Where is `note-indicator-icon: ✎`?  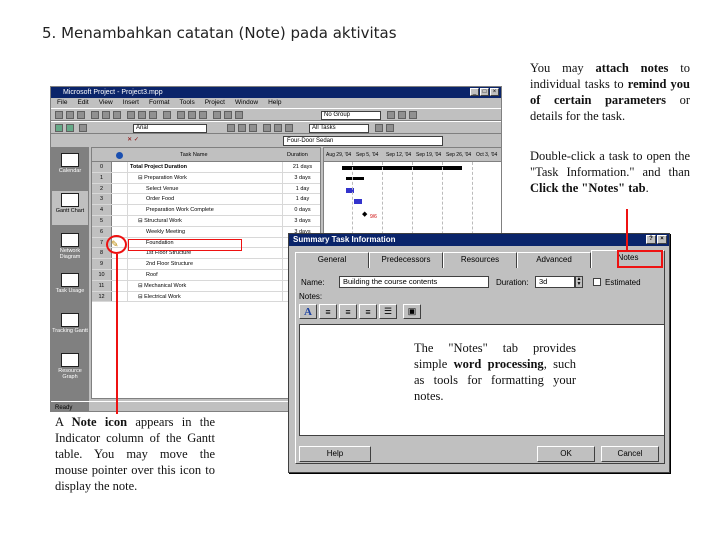
note-indicator-icon: ✎ is located at coordinates (115, 244).